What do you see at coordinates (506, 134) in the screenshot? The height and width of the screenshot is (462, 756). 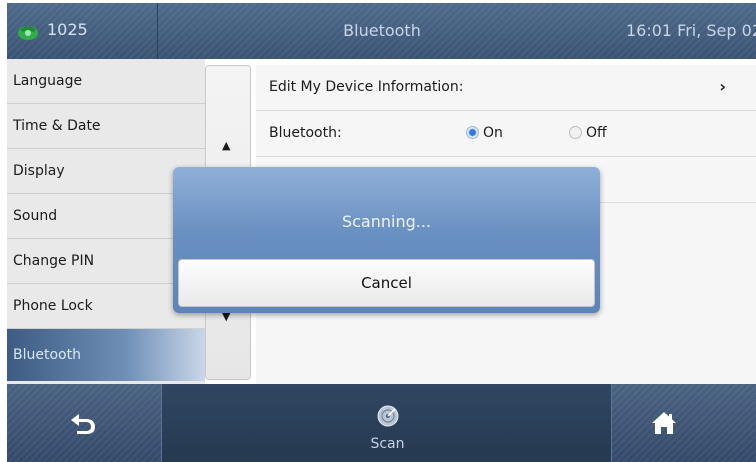 I see `bluetooth-toggle-row: Bluetooth: On Off` at bounding box center [506, 134].